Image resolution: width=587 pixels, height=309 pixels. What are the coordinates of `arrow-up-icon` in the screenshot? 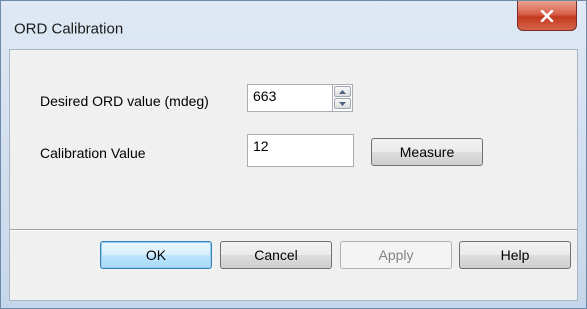 It's located at (342, 91).